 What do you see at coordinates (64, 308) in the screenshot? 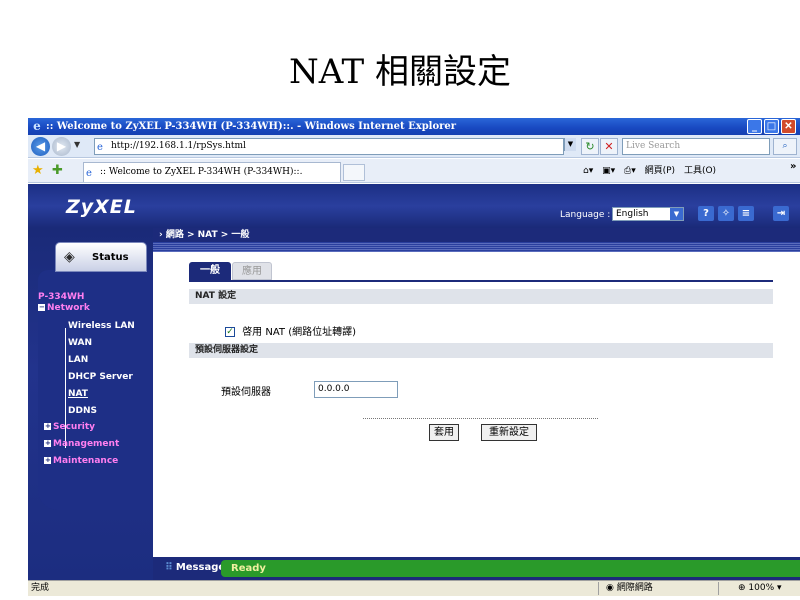
I see `nav-network: − Network` at bounding box center [64, 308].